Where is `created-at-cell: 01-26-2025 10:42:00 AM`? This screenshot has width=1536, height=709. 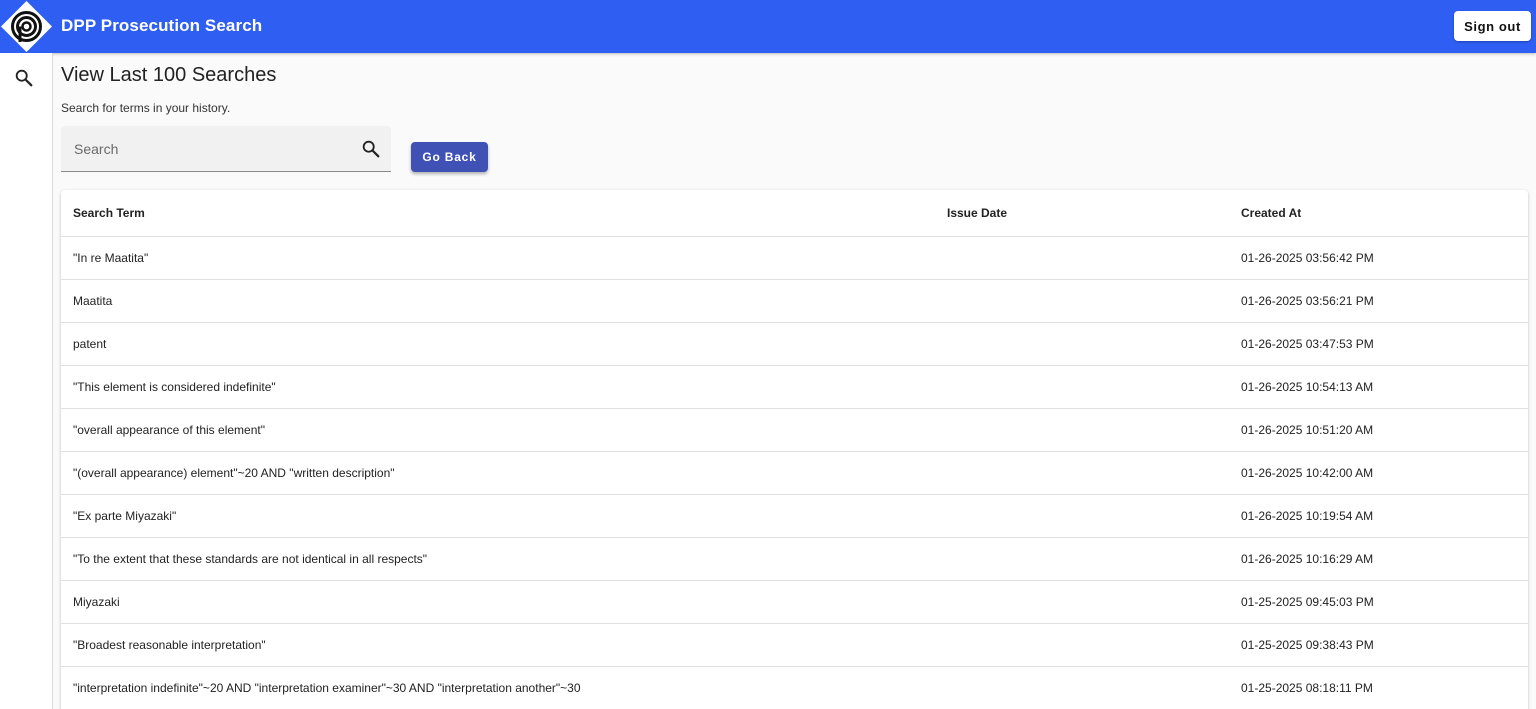
created-at-cell: 01-26-2025 10:42:00 AM is located at coordinates (1378, 472).